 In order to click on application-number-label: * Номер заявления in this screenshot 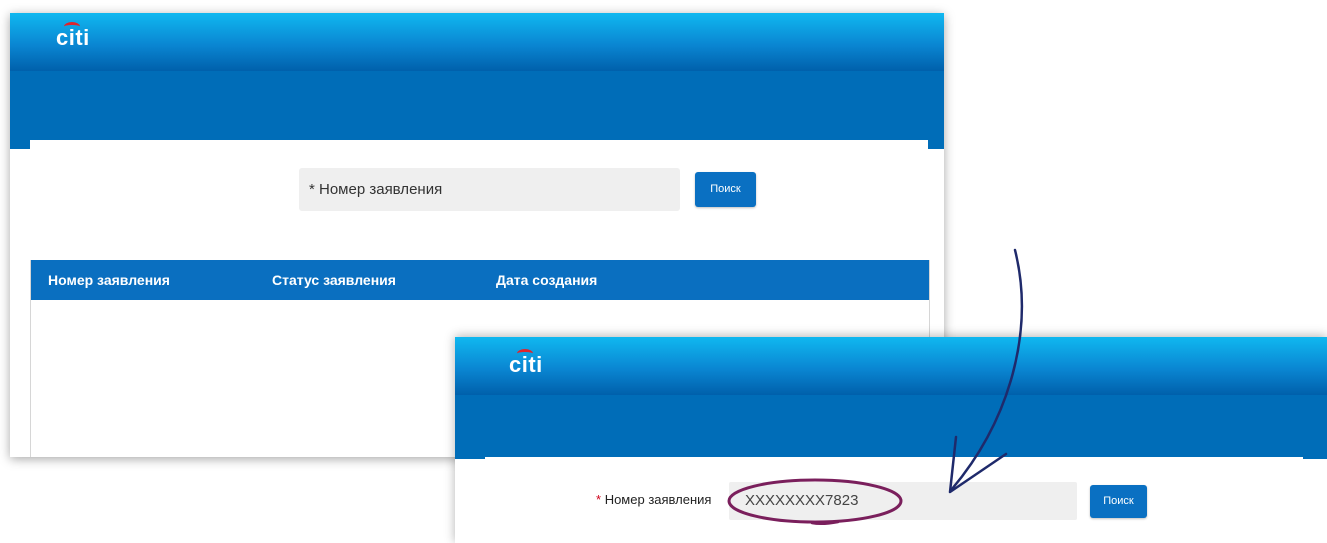, I will do `click(654, 499)`.